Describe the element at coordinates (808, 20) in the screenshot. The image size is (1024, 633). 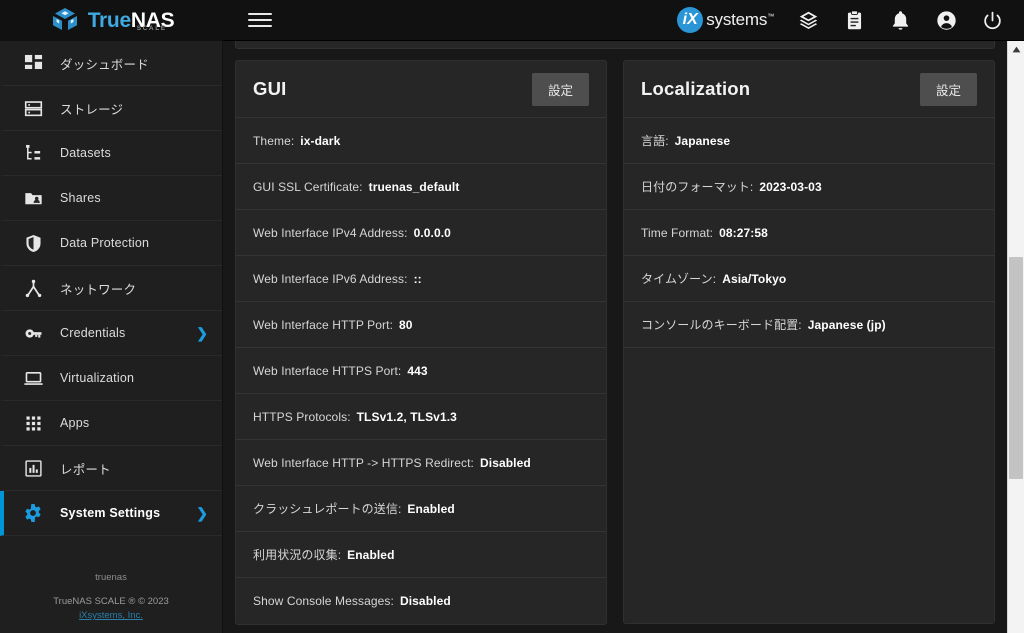
I see `ix-apps-icon` at that location.